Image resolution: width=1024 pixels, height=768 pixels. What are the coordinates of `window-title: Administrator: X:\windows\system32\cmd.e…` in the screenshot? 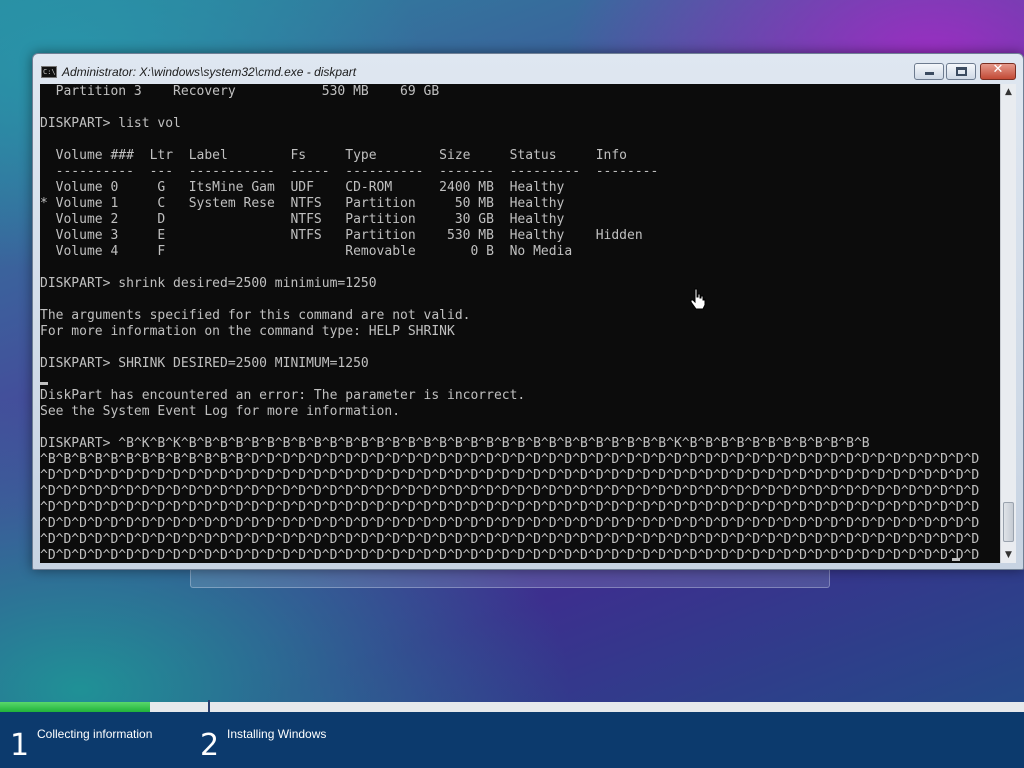 It's located at (209, 72).